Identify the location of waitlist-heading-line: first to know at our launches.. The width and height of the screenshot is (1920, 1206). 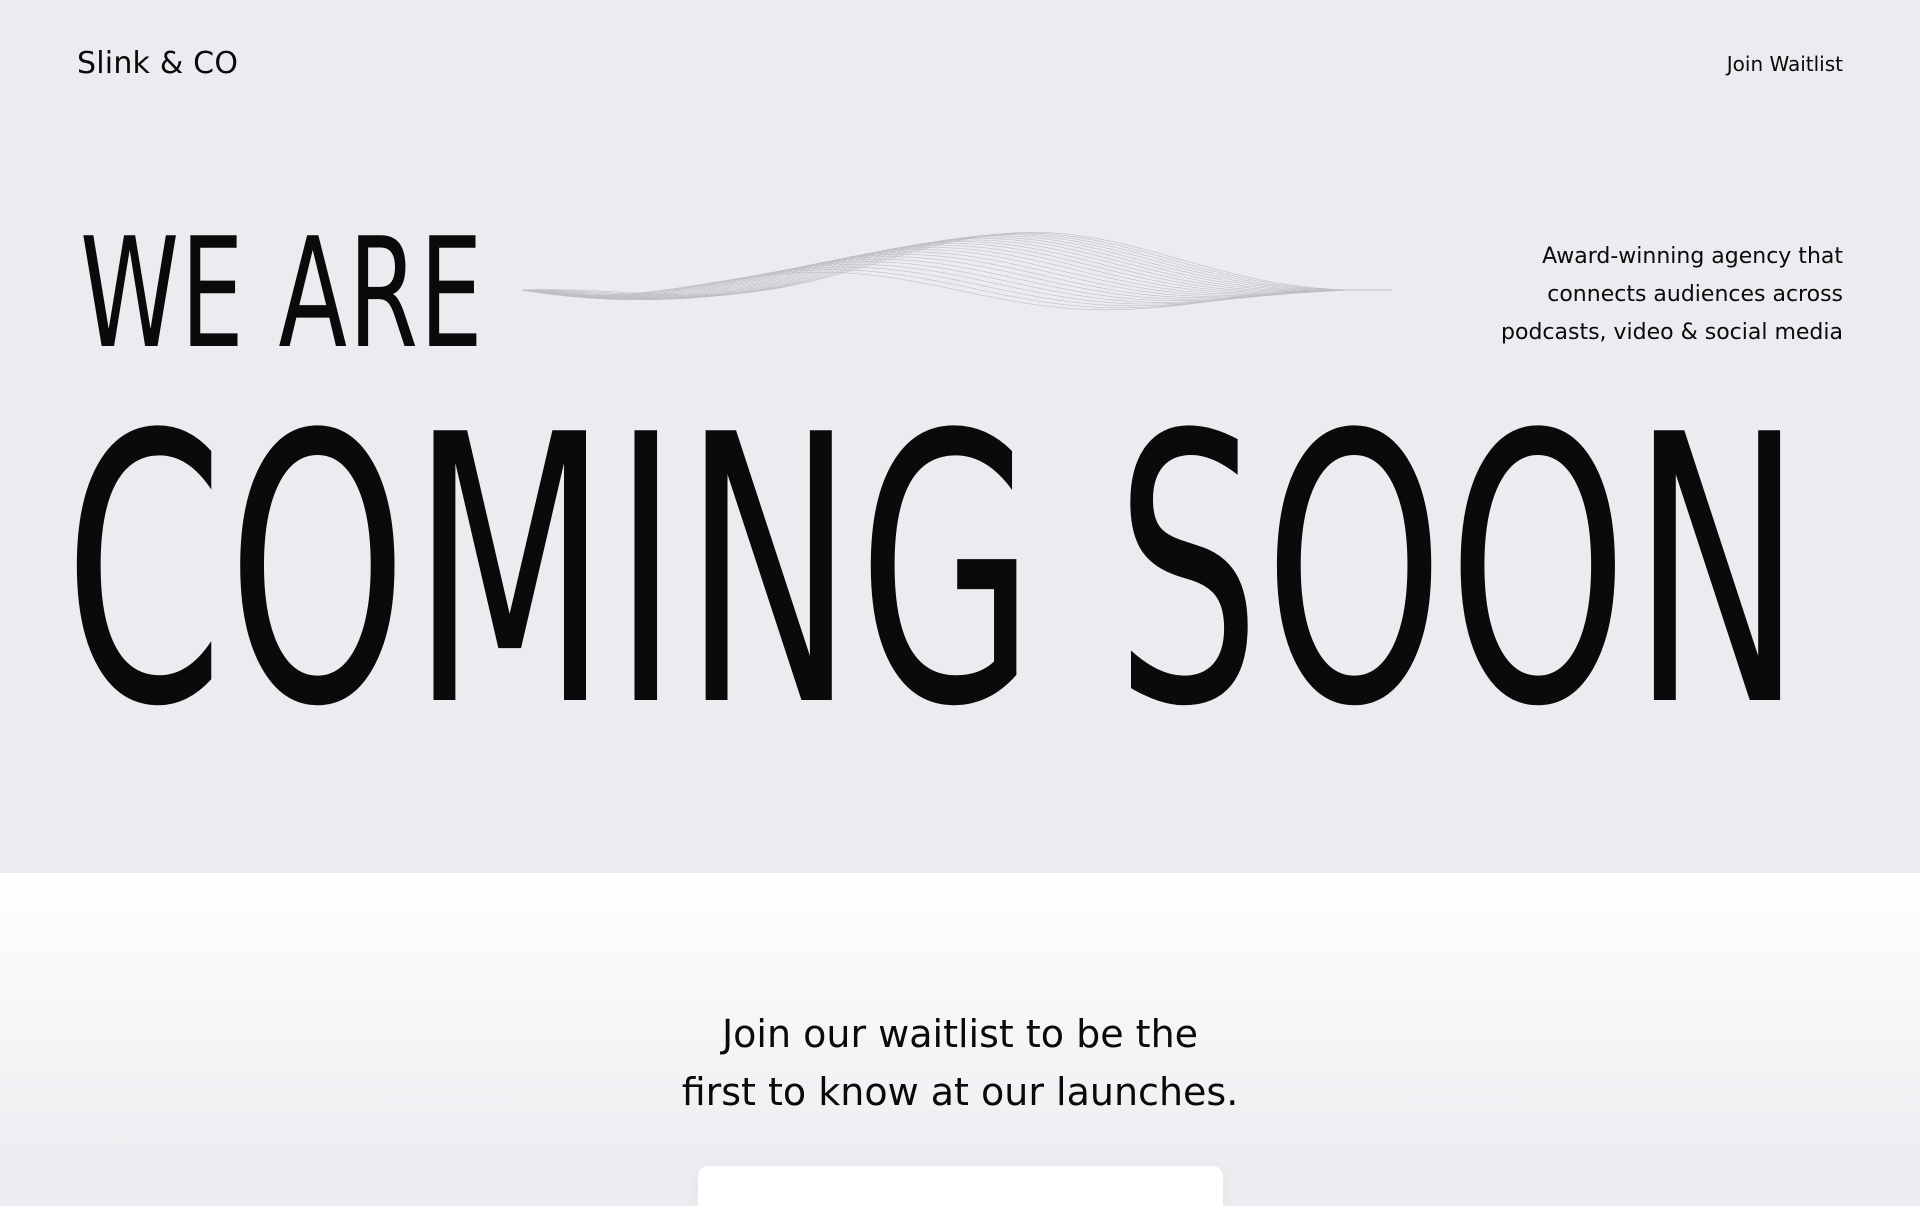
(960, 1092).